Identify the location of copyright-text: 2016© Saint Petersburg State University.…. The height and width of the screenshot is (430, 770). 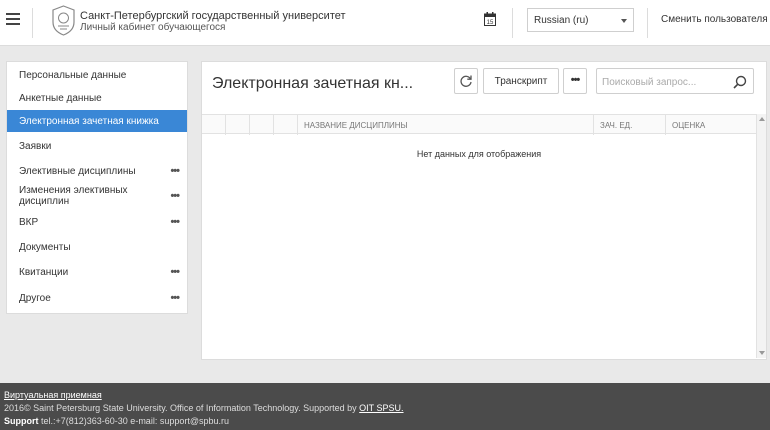
(182, 408).